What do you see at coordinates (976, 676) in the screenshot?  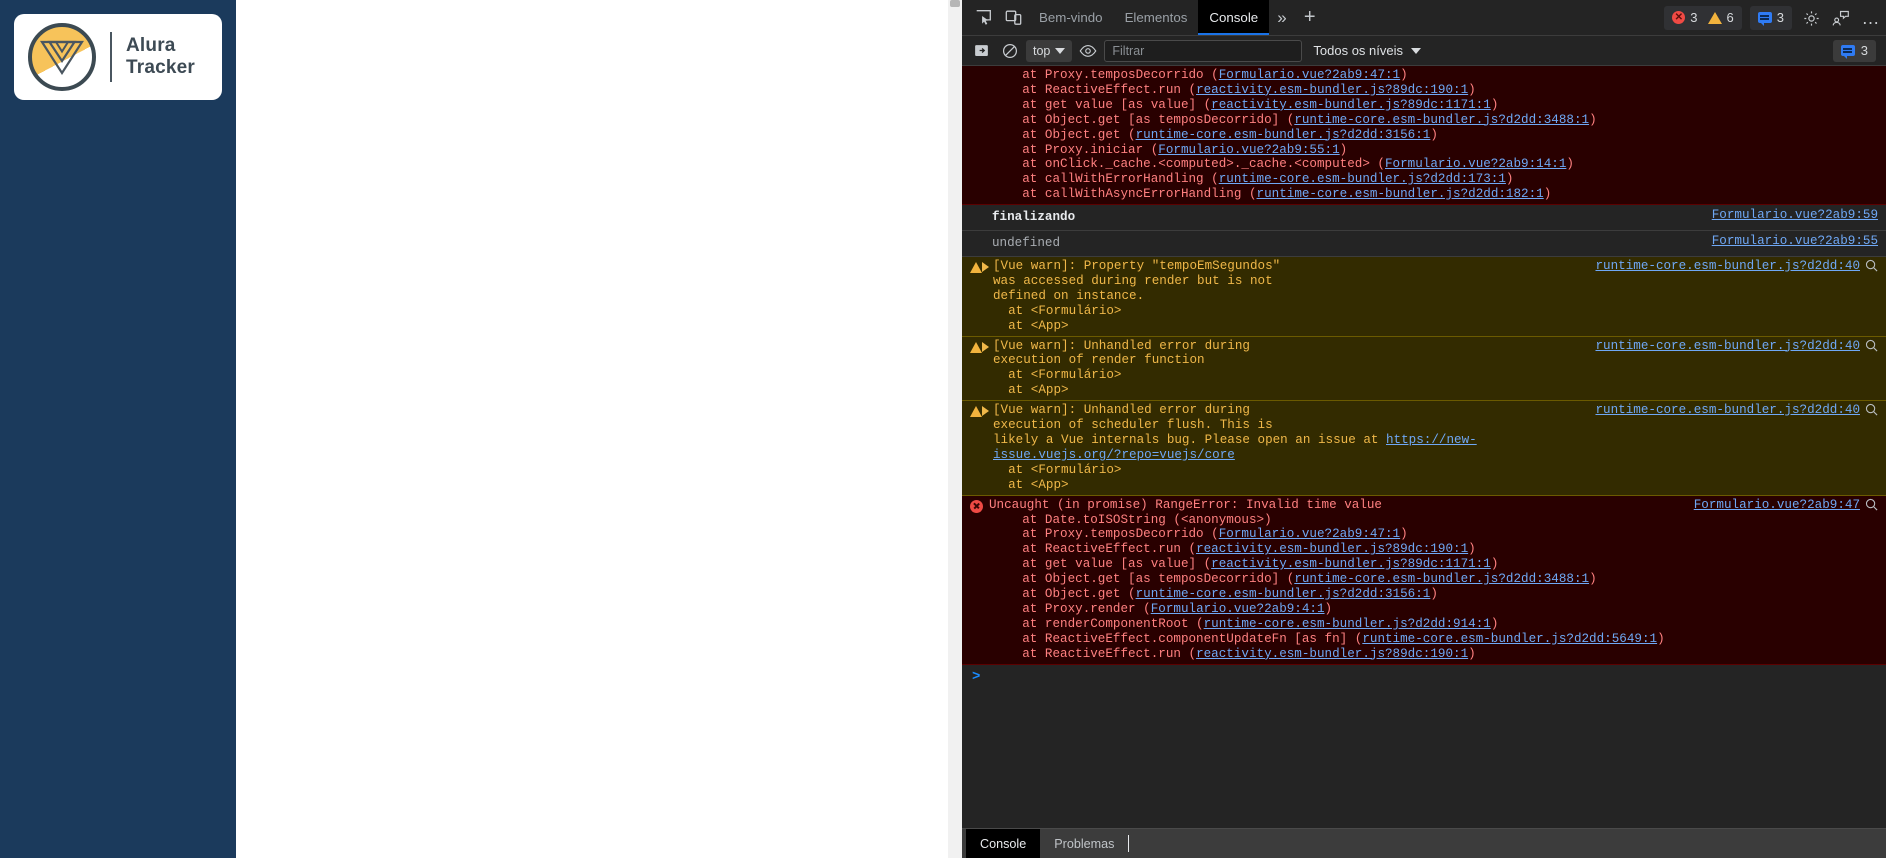 I see `prompt-caret-icon: >` at bounding box center [976, 676].